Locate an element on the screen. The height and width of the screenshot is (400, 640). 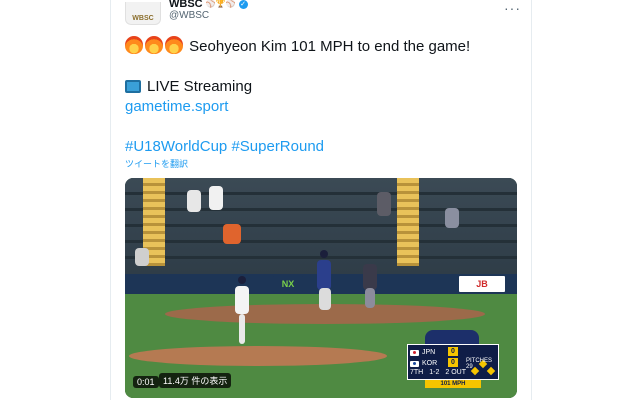
avatar: WBSC is located at coordinates (143, 13).